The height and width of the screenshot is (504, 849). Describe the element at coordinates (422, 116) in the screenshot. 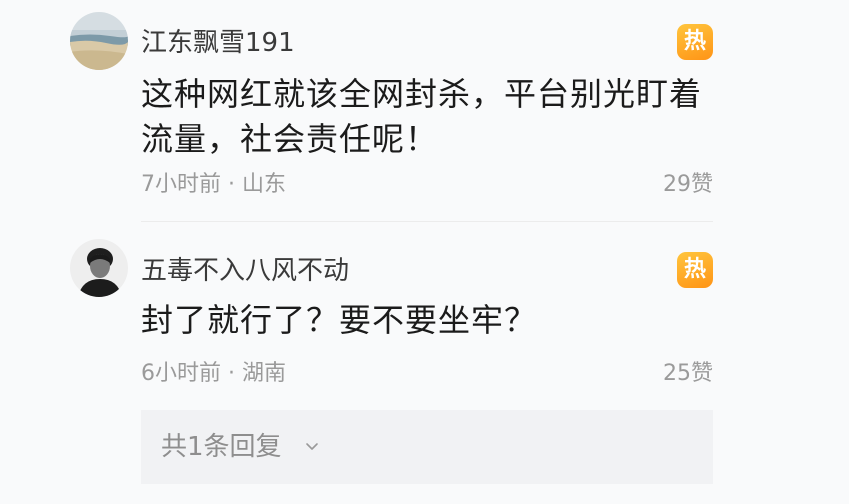

I see `comment-text: 这种网红就该全网封杀，平台别光盯着流量，社会责任呢！` at that location.